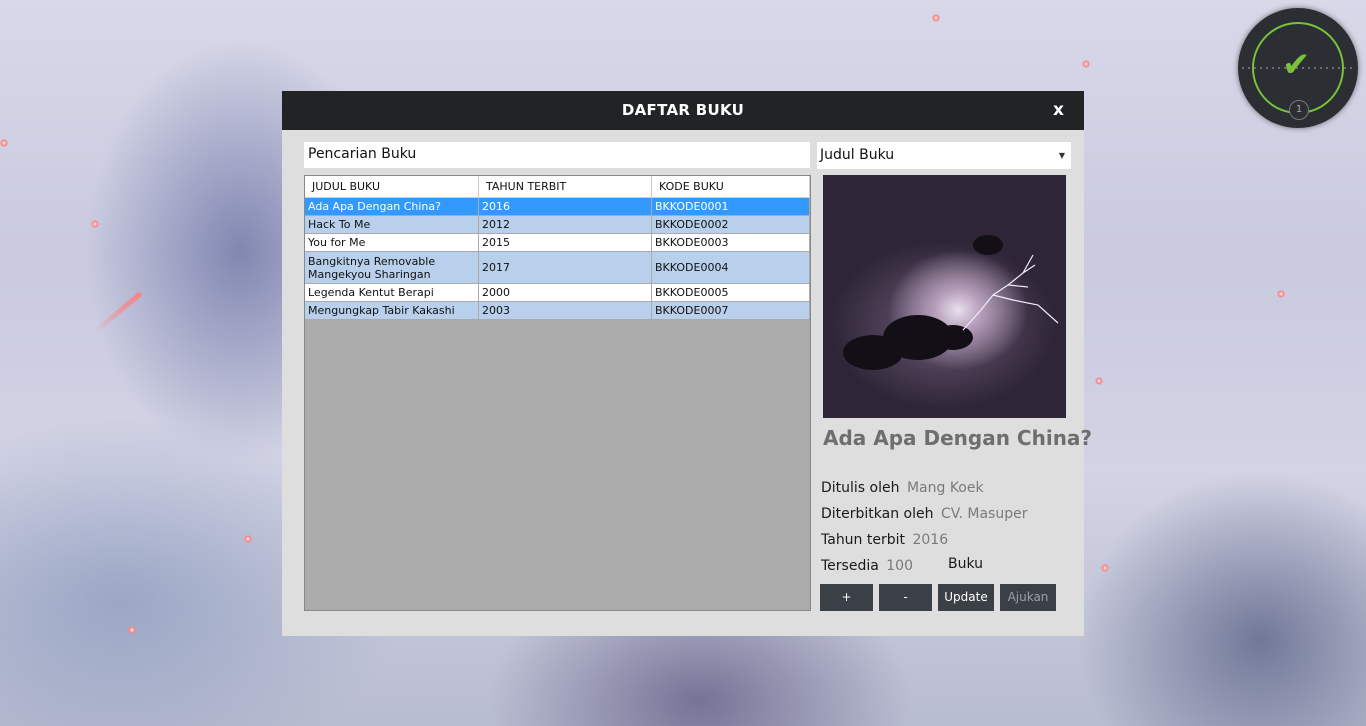 This screenshot has width=1366, height=726. What do you see at coordinates (1299, 110) in the screenshot?
I see `widget-count-badge: 1` at bounding box center [1299, 110].